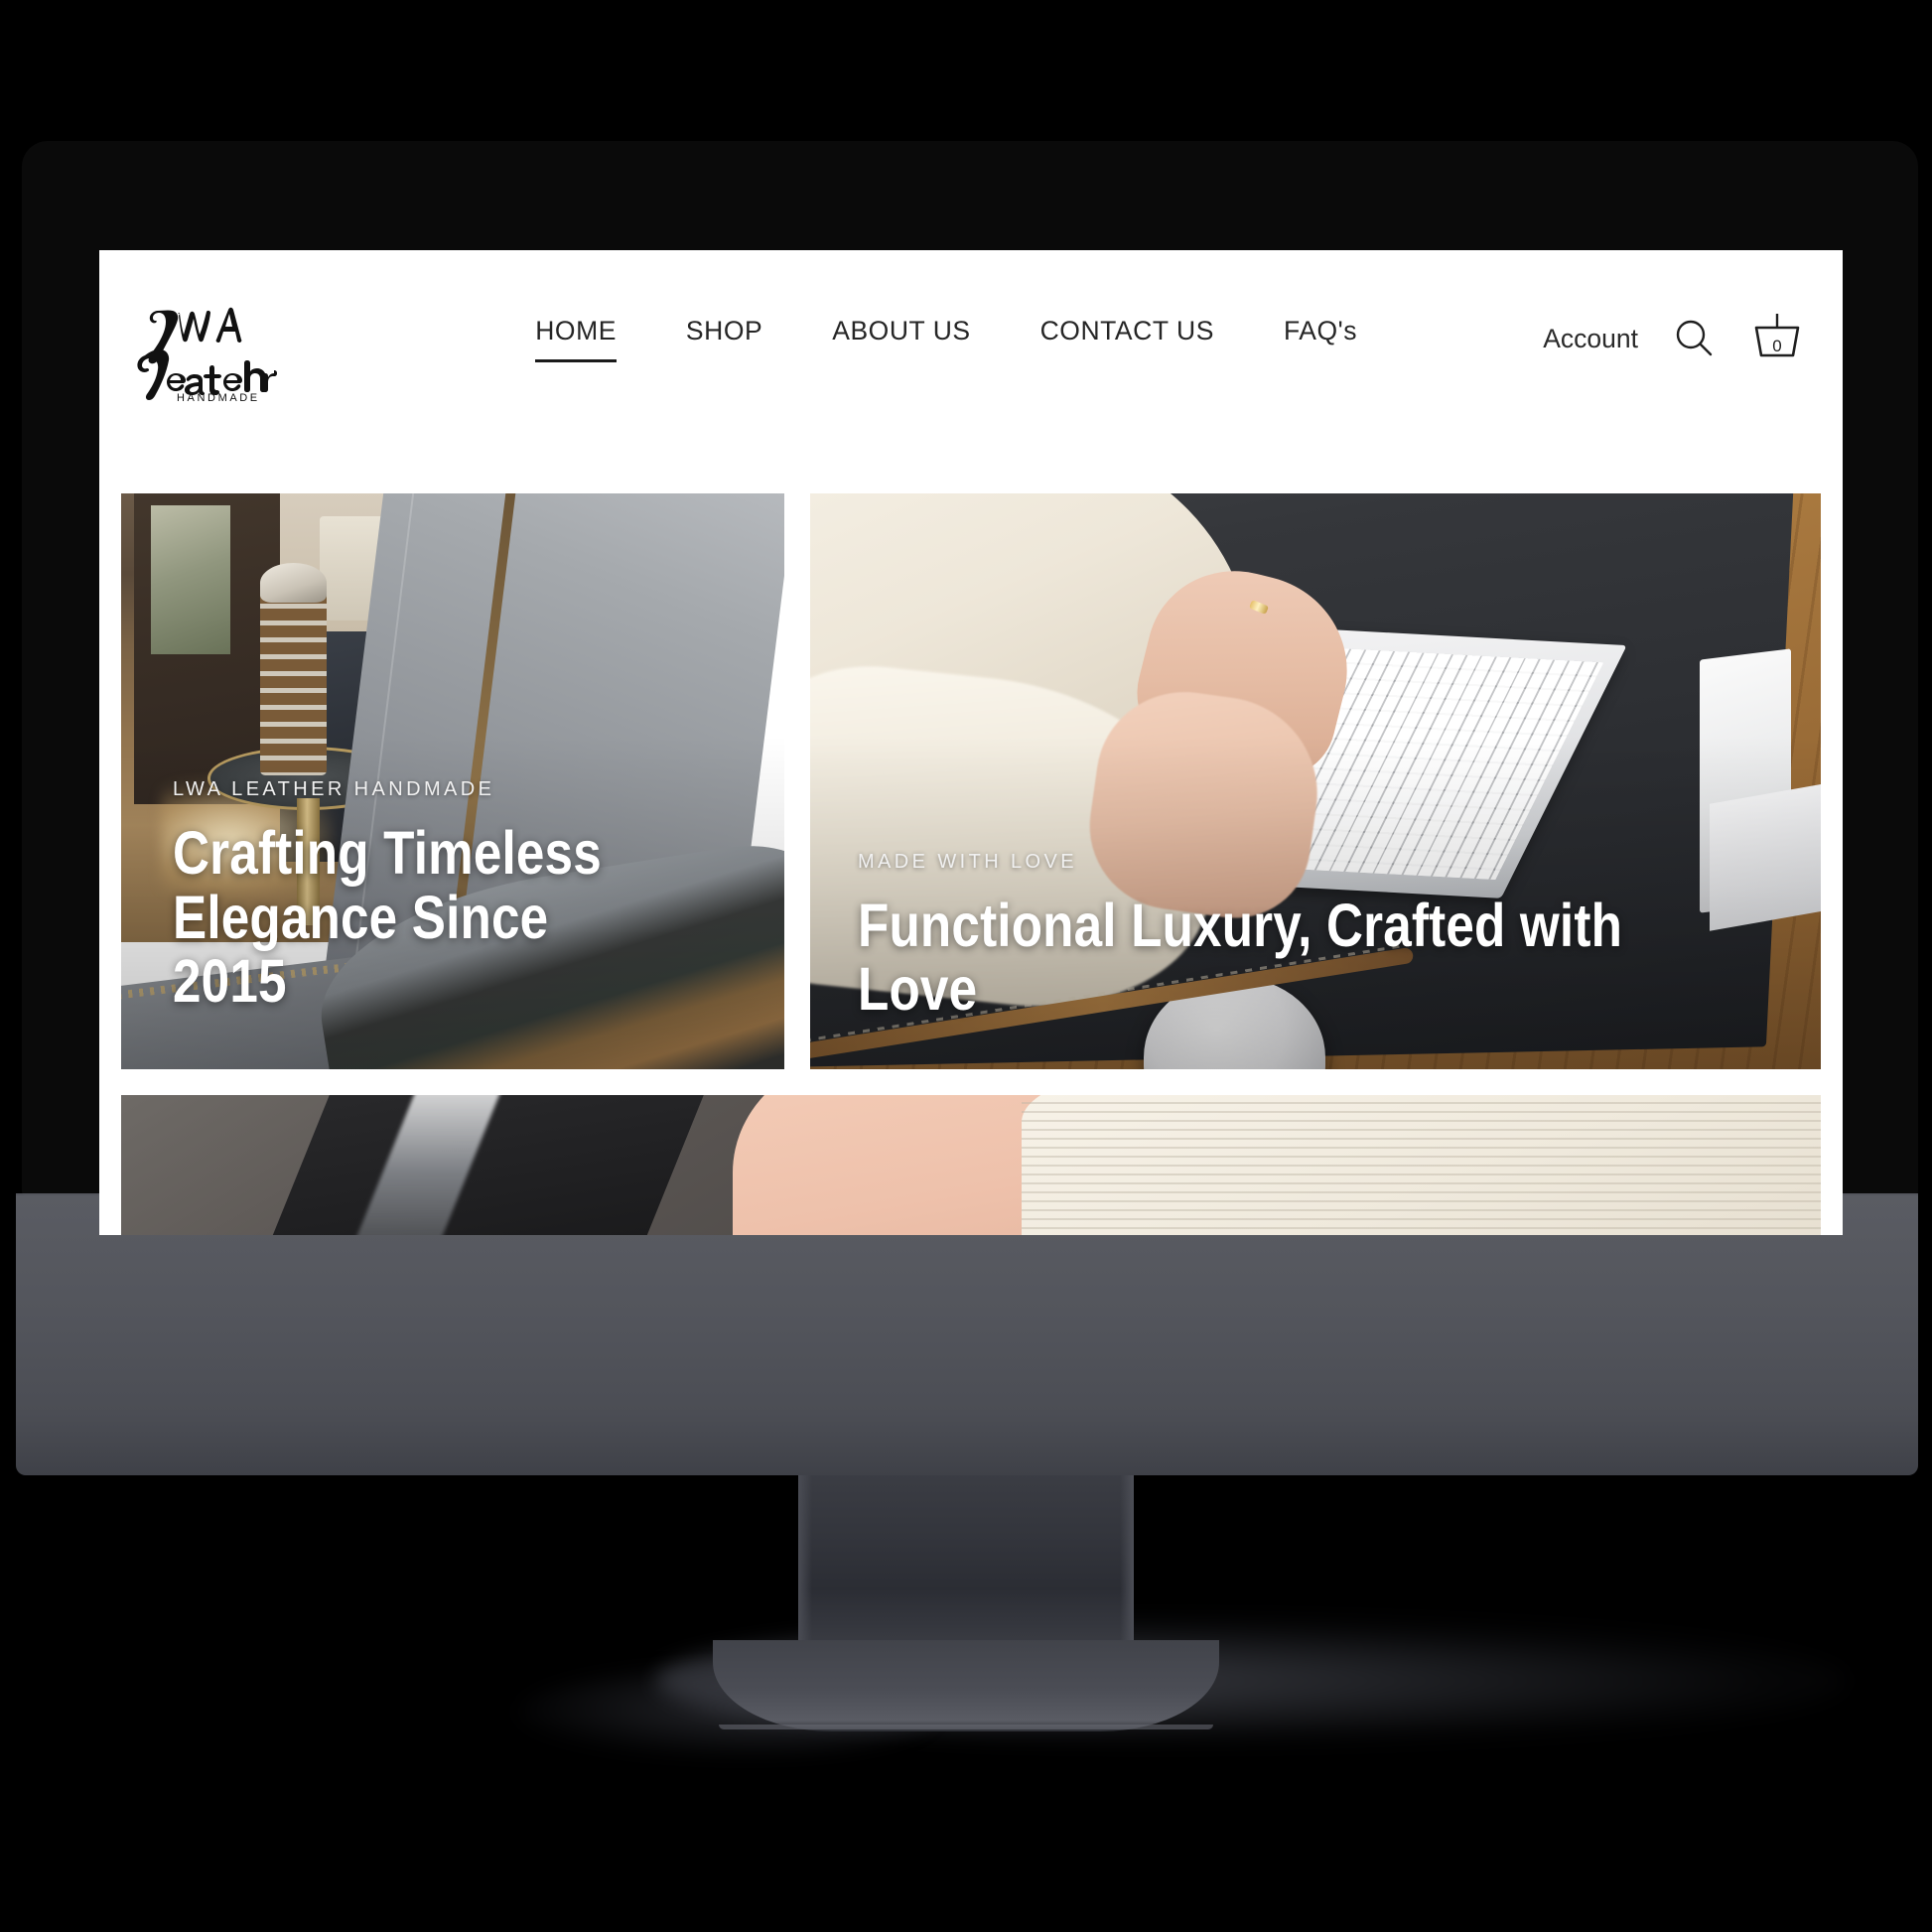 Image resolution: width=1932 pixels, height=1932 pixels. Describe the element at coordinates (387, 918) in the screenshot. I see `hero-title: Crafting Timeless Elegance Since 2015` at that location.